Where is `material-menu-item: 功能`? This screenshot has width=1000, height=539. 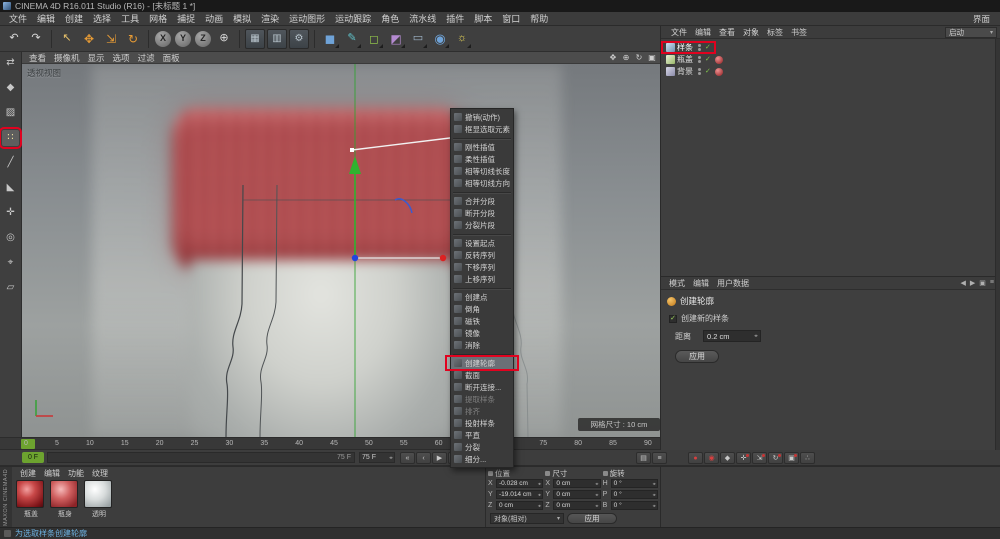 material-menu-item: 功能 is located at coordinates (76, 473).